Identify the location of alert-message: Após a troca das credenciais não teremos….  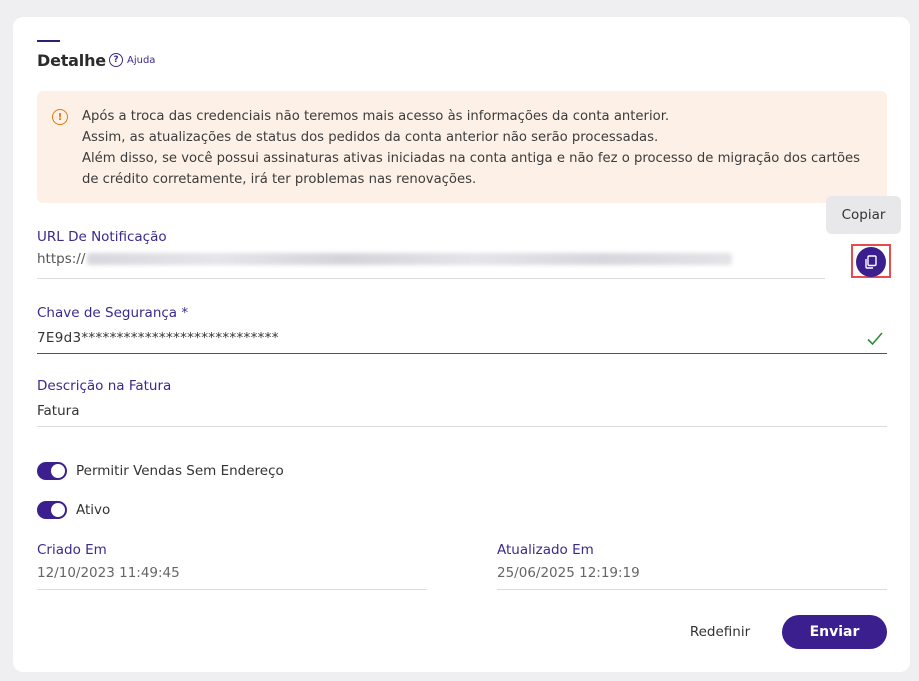
(479, 148).